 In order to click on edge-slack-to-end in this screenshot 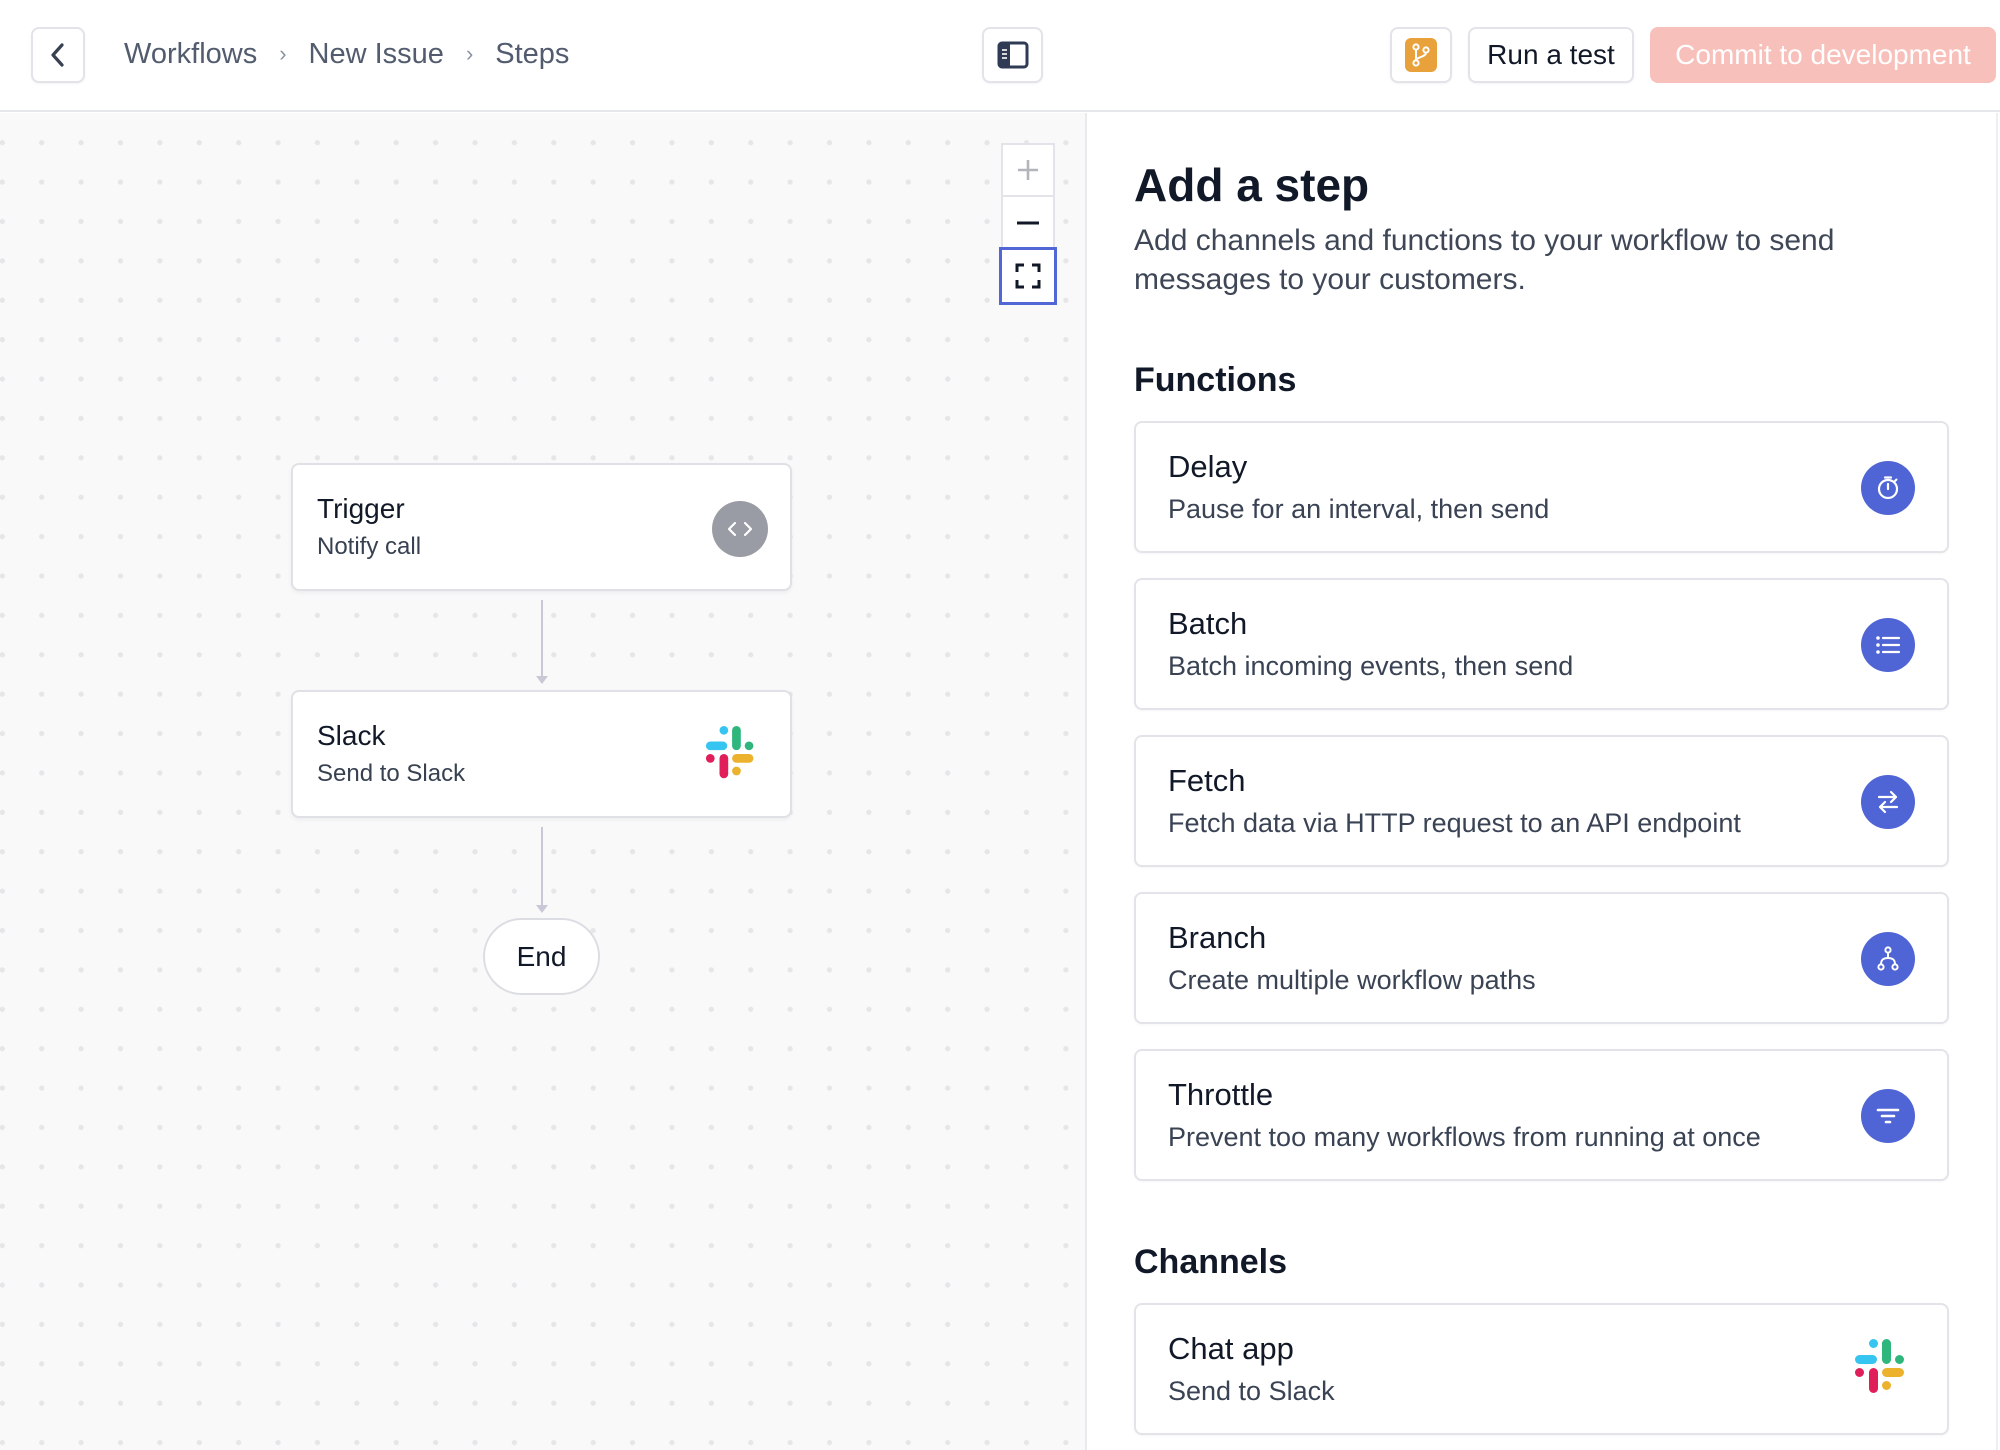, I will do `click(542, 867)`.